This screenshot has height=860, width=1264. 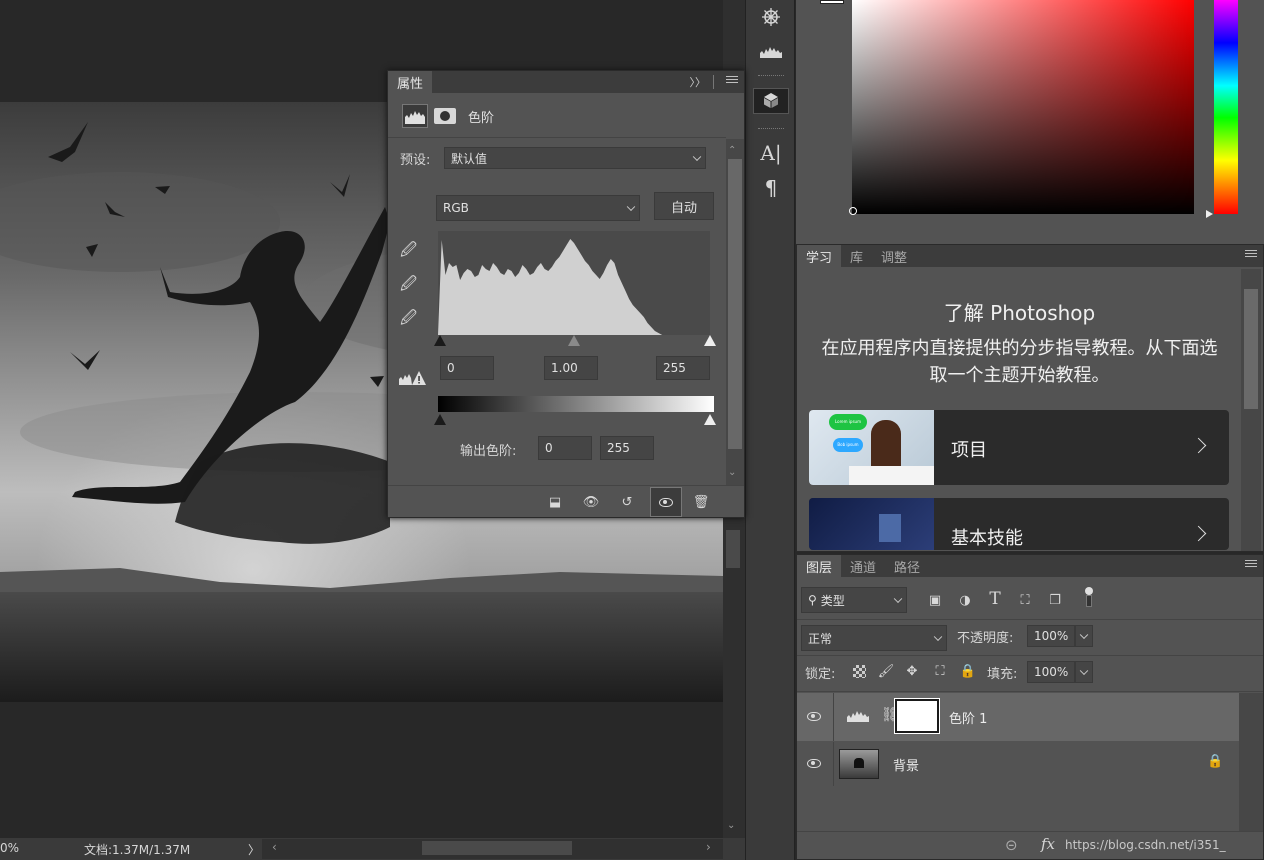 I want to click on horizontal-scroll-thumb, so click(x=497, y=848).